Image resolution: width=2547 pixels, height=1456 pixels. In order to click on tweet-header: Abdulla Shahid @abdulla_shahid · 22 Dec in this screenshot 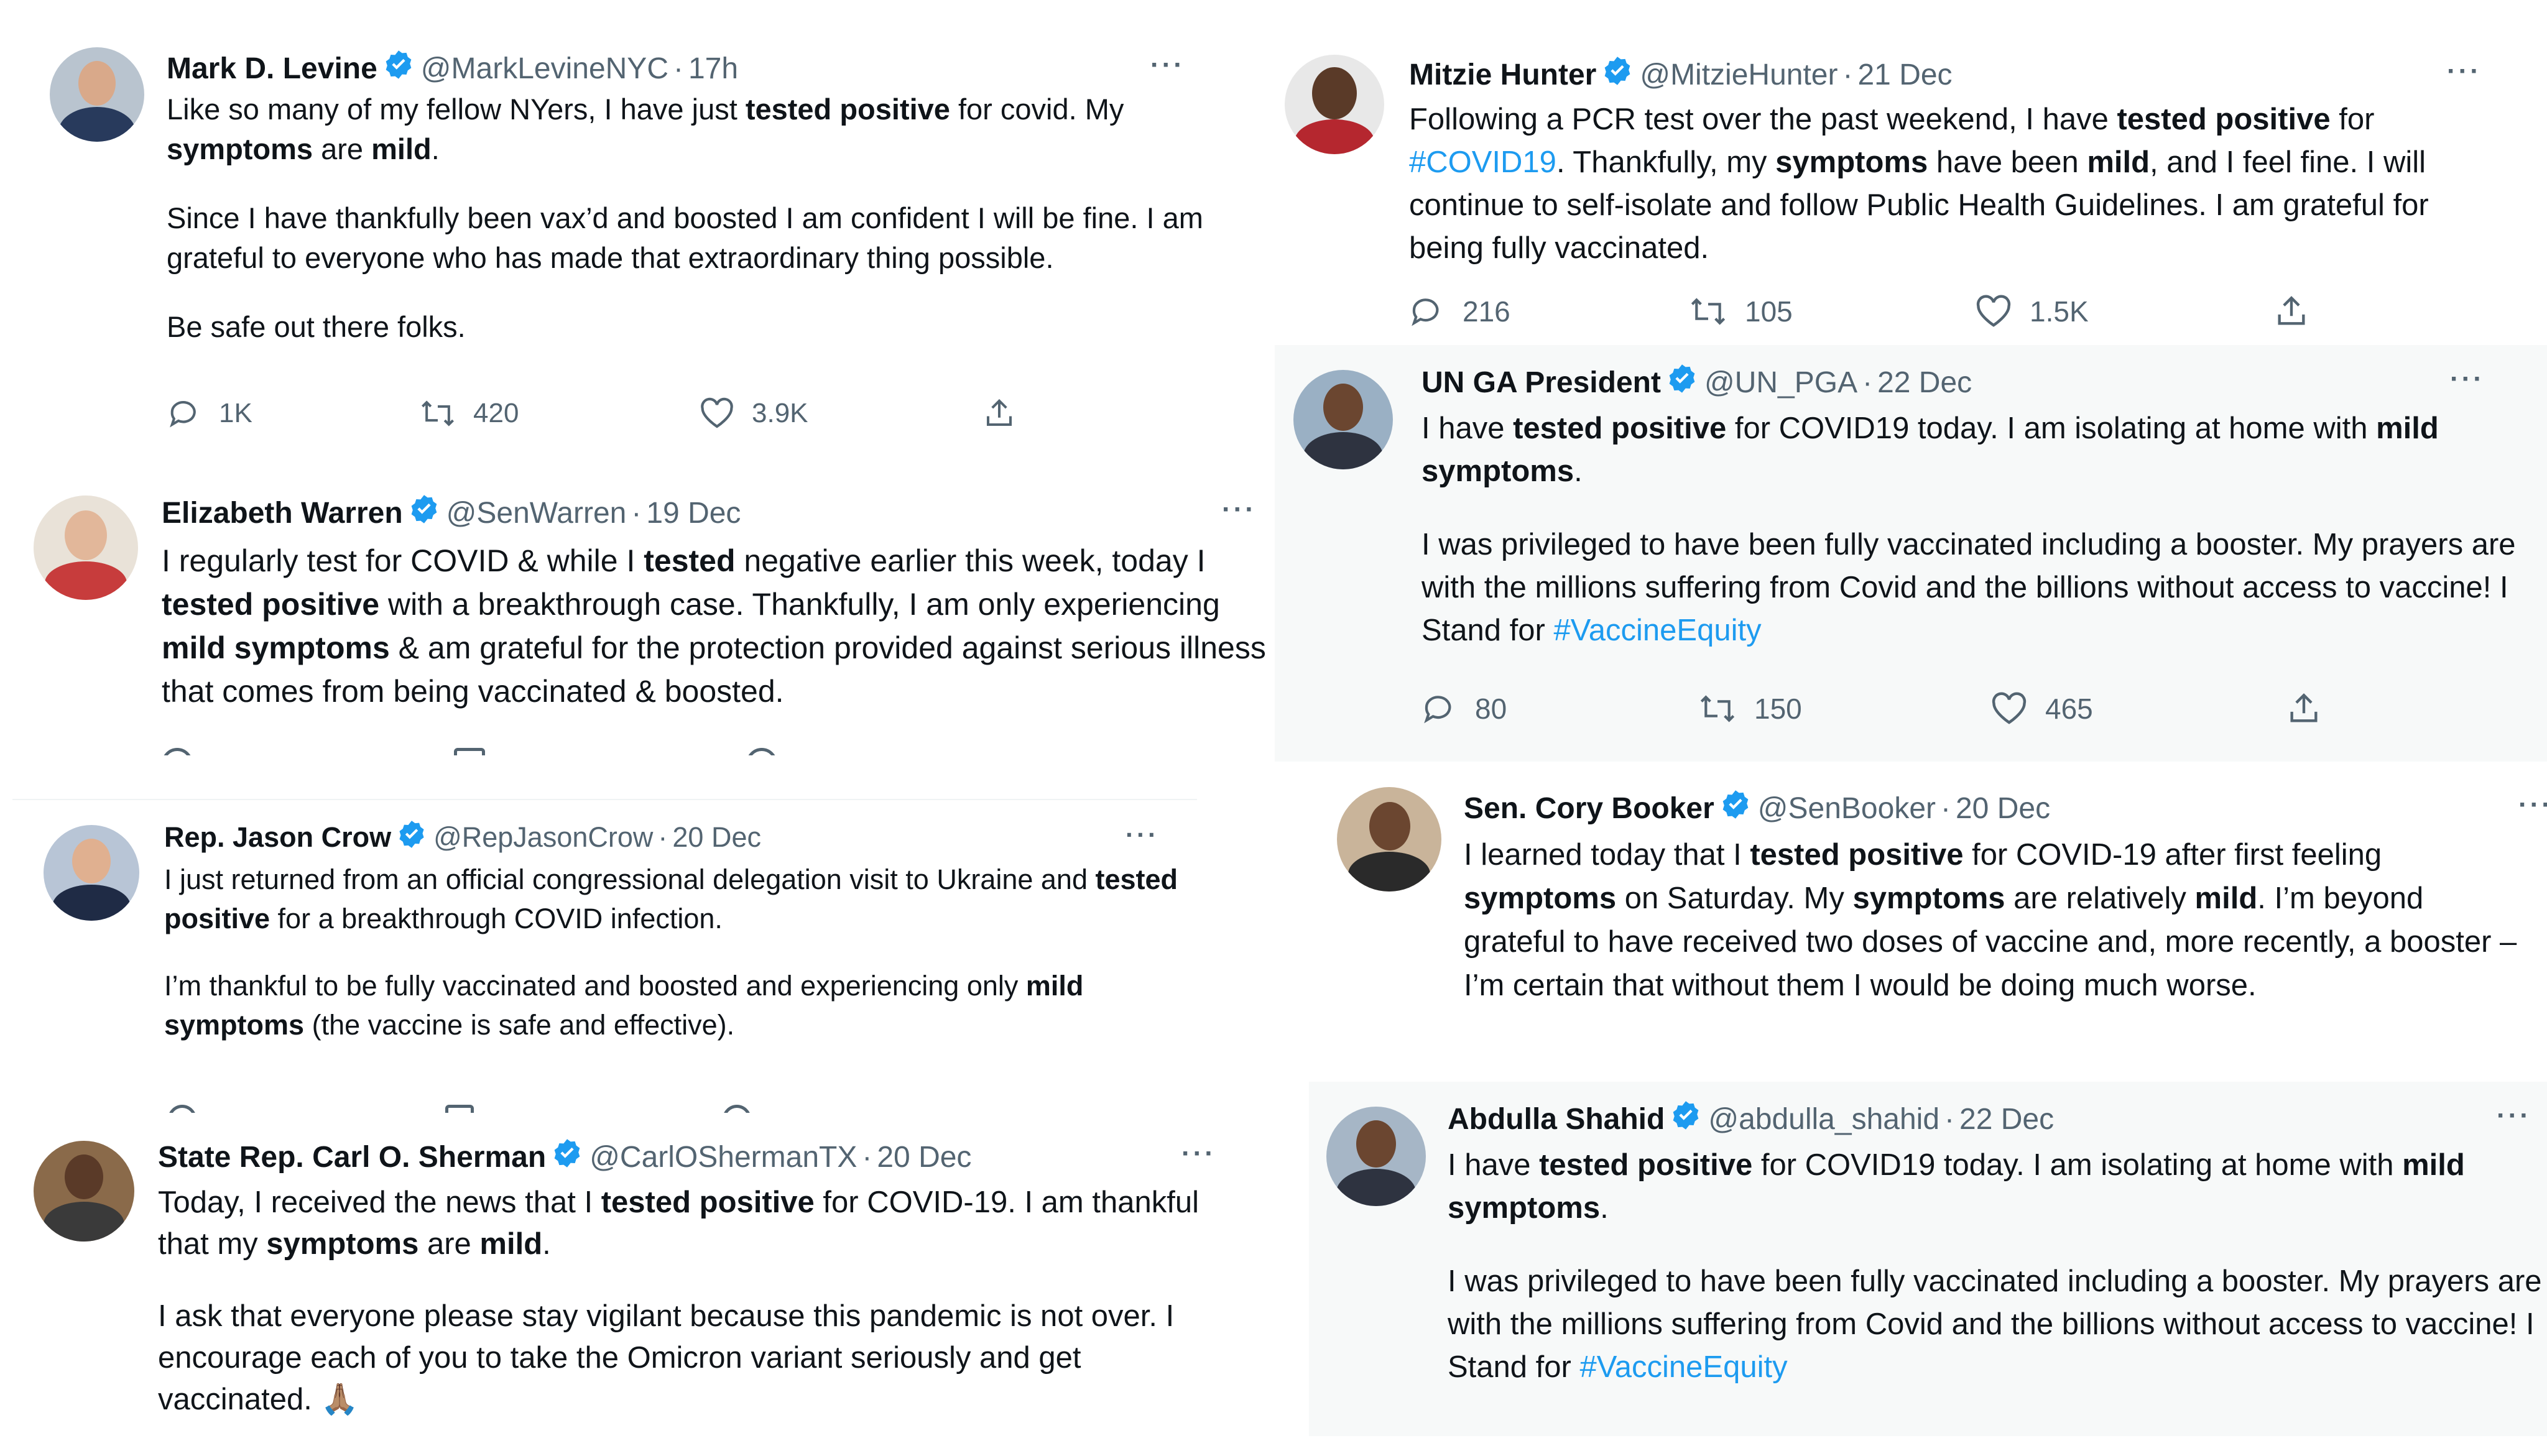, I will do `click(1751, 1119)`.